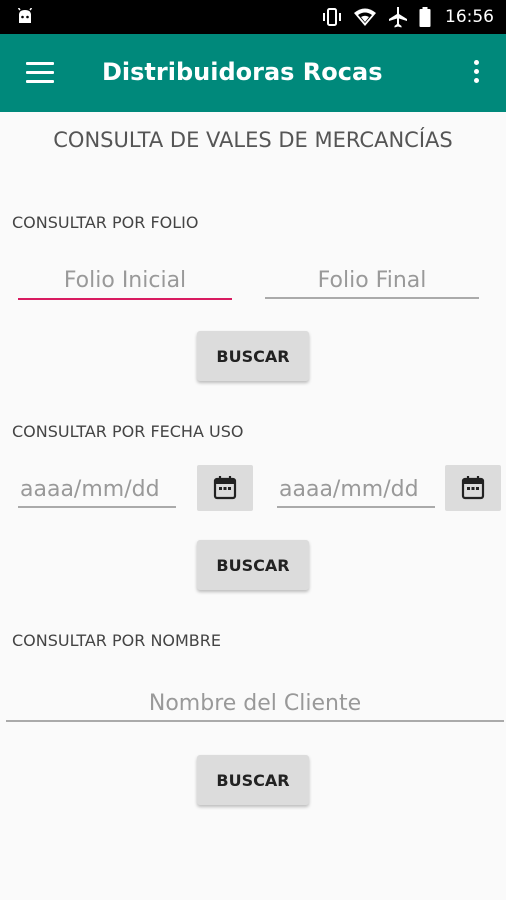 This screenshot has width=506, height=900. What do you see at coordinates (253, 565) in the screenshot?
I see `buscar-fecha-button: BUSCAR` at bounding box center [253, 565].